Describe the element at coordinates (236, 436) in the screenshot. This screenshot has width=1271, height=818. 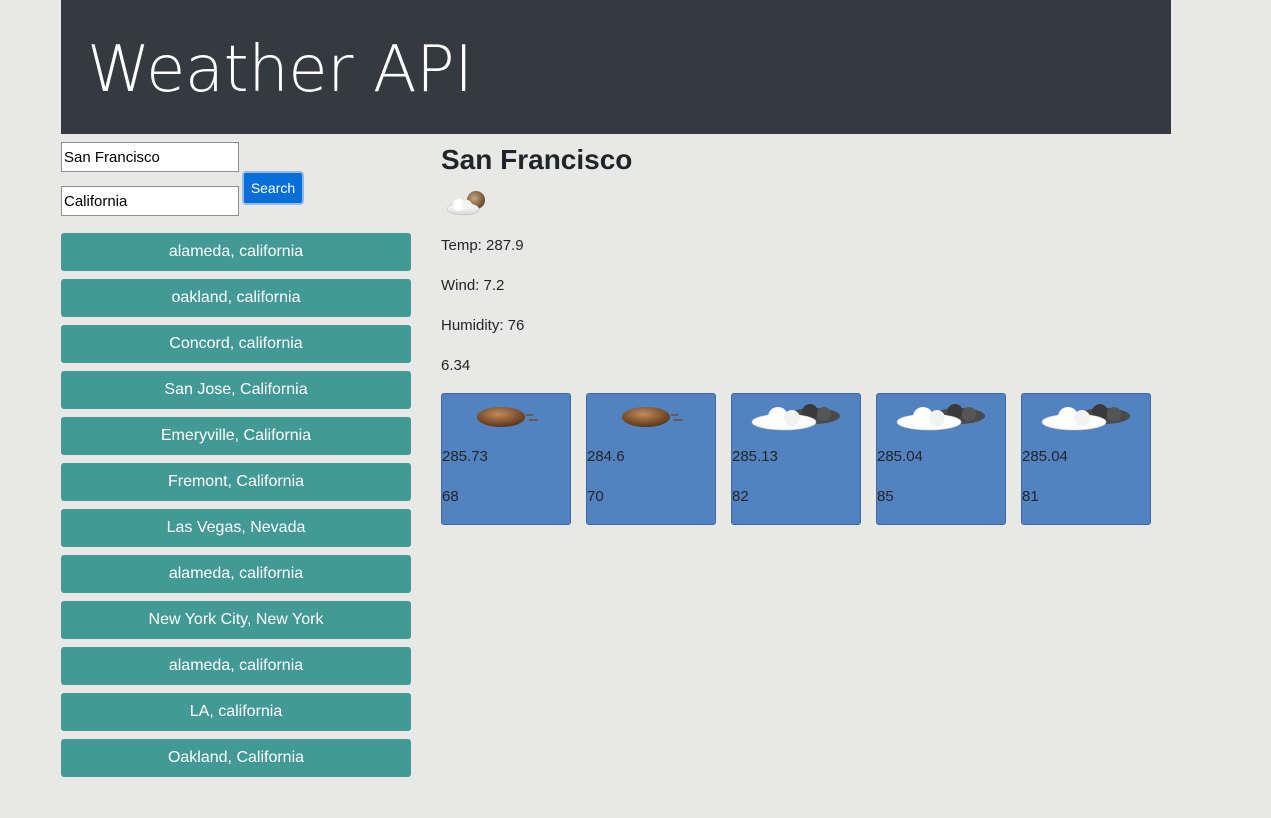
I see `history-item: Emeryville, California` at that location.